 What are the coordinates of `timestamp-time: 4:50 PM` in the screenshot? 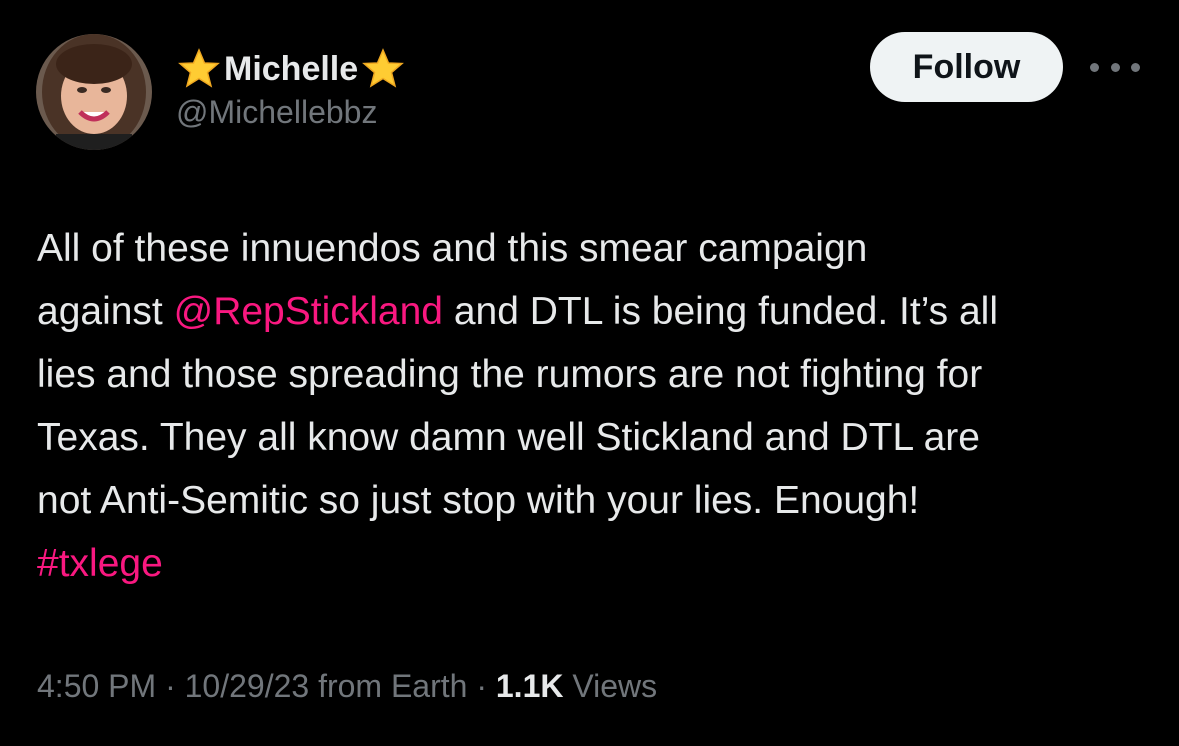 It's located at (96, 686).